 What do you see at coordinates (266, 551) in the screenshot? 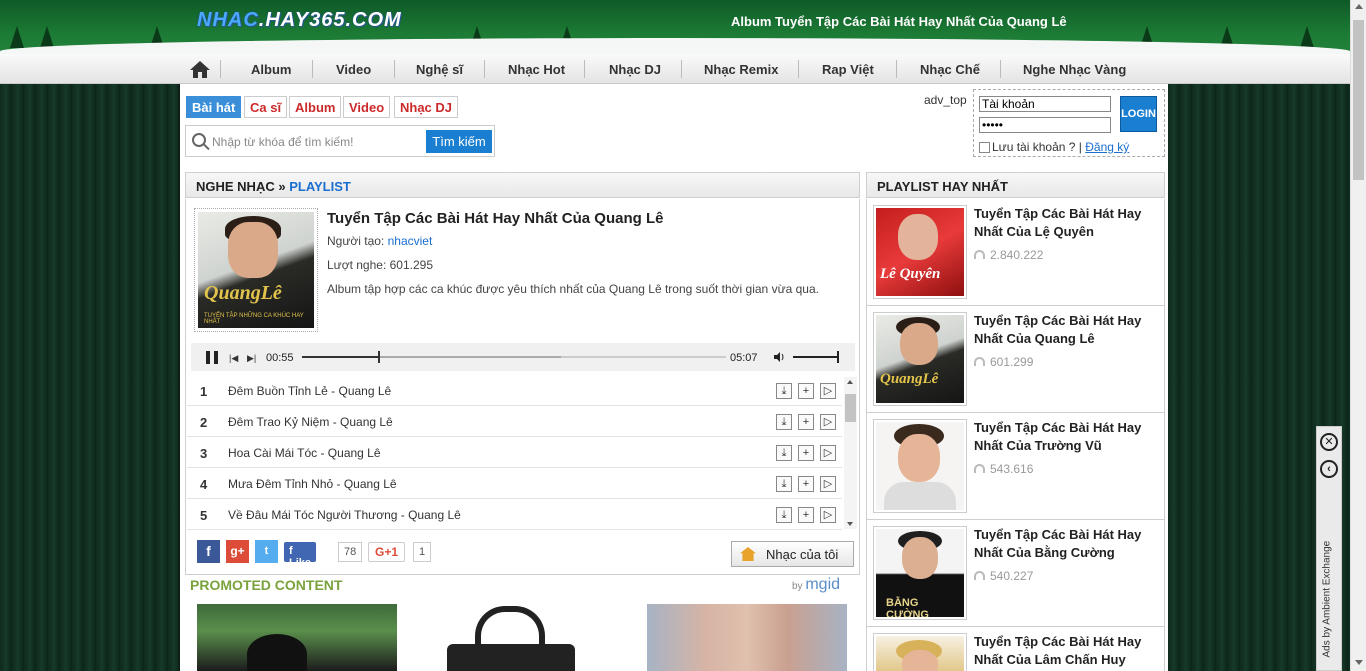
I see `twitter-icon: t` at bounding box center [266, 551].